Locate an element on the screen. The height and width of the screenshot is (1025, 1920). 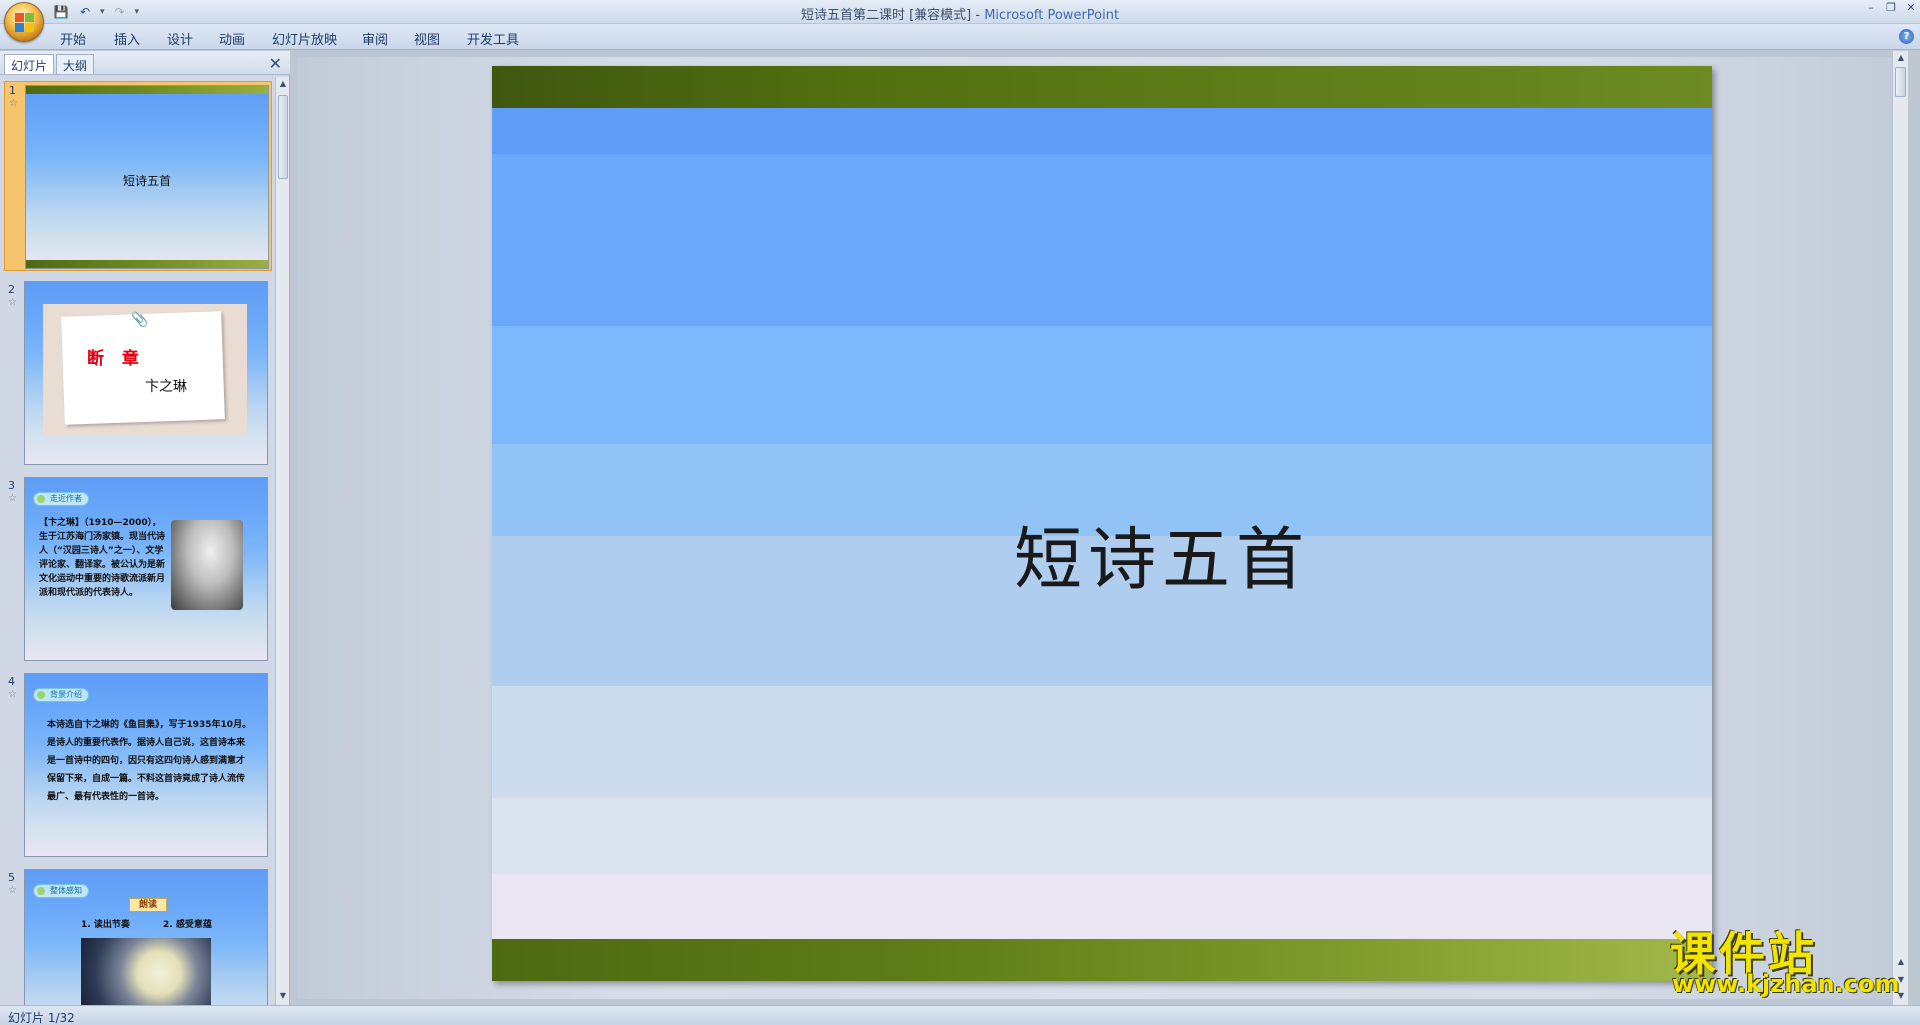
office-logo-icon is located at coordinates (25, 23).